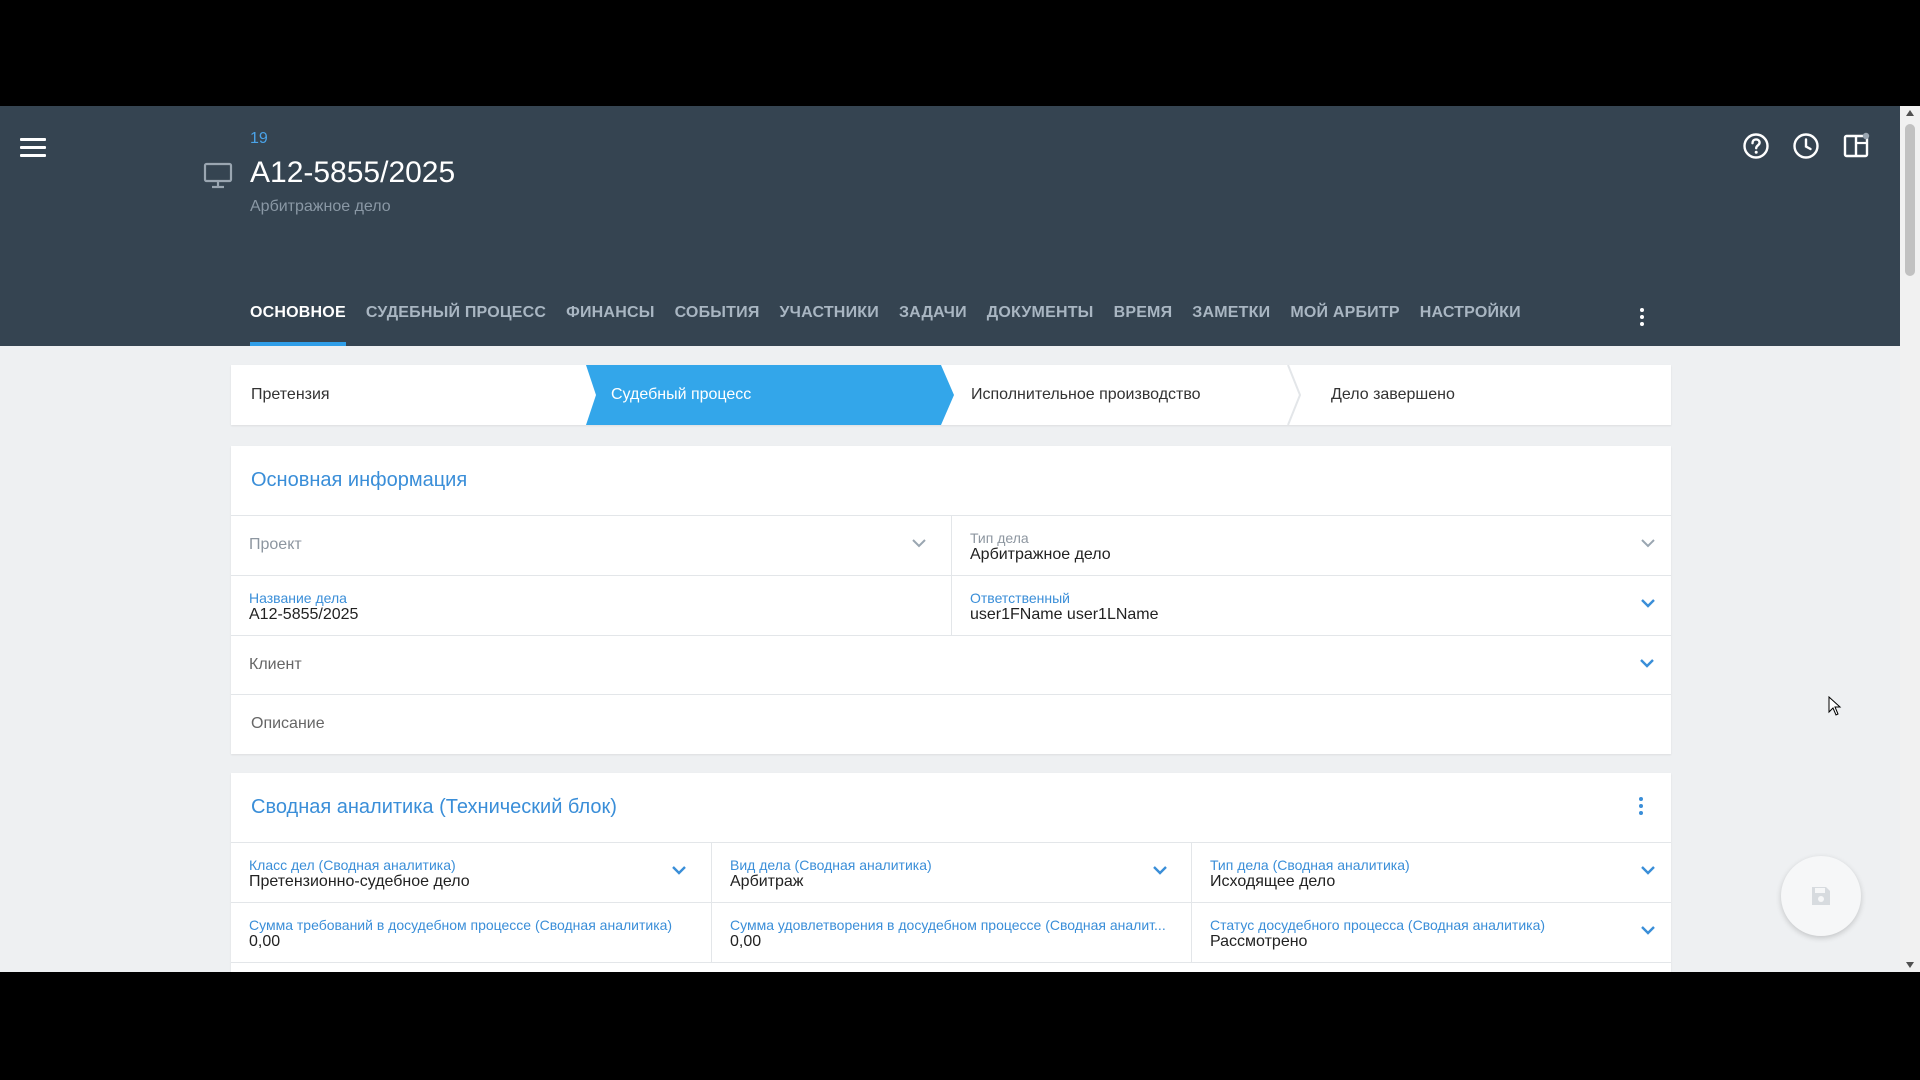 This screenshot has height=1080, width=1920. What do you see at coordinates (304, 614) in the screenshot?
I see `field-value: А12-5855/2025` at bounding box center [304, 614].